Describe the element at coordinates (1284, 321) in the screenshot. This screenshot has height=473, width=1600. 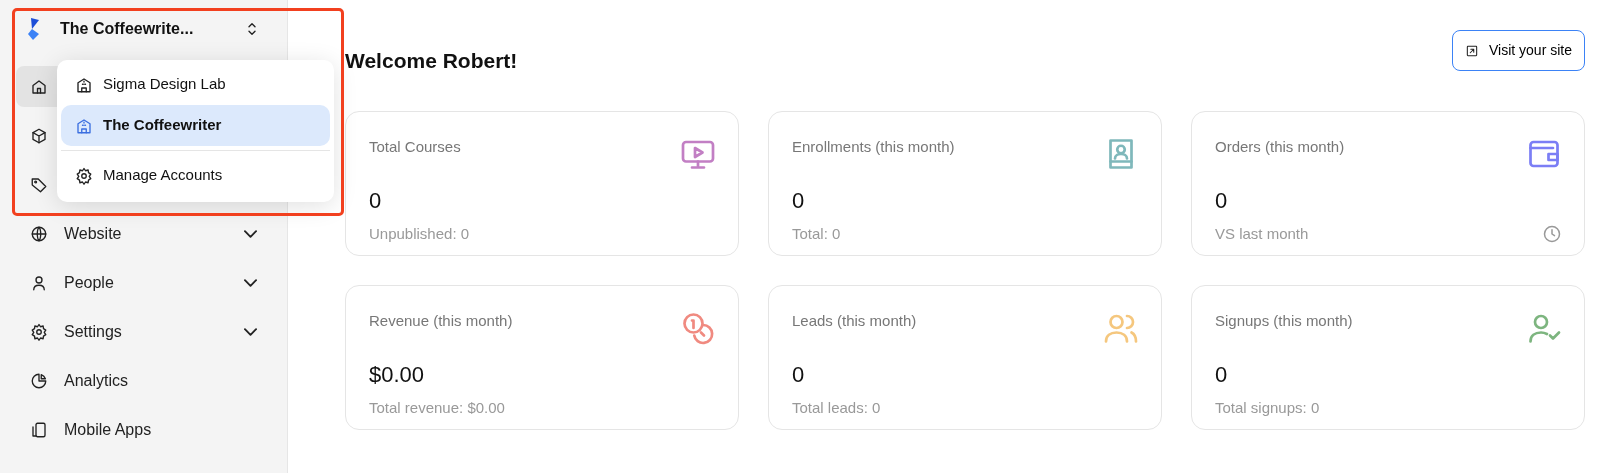
I see `stat-title: Signups (this month)` at that location.